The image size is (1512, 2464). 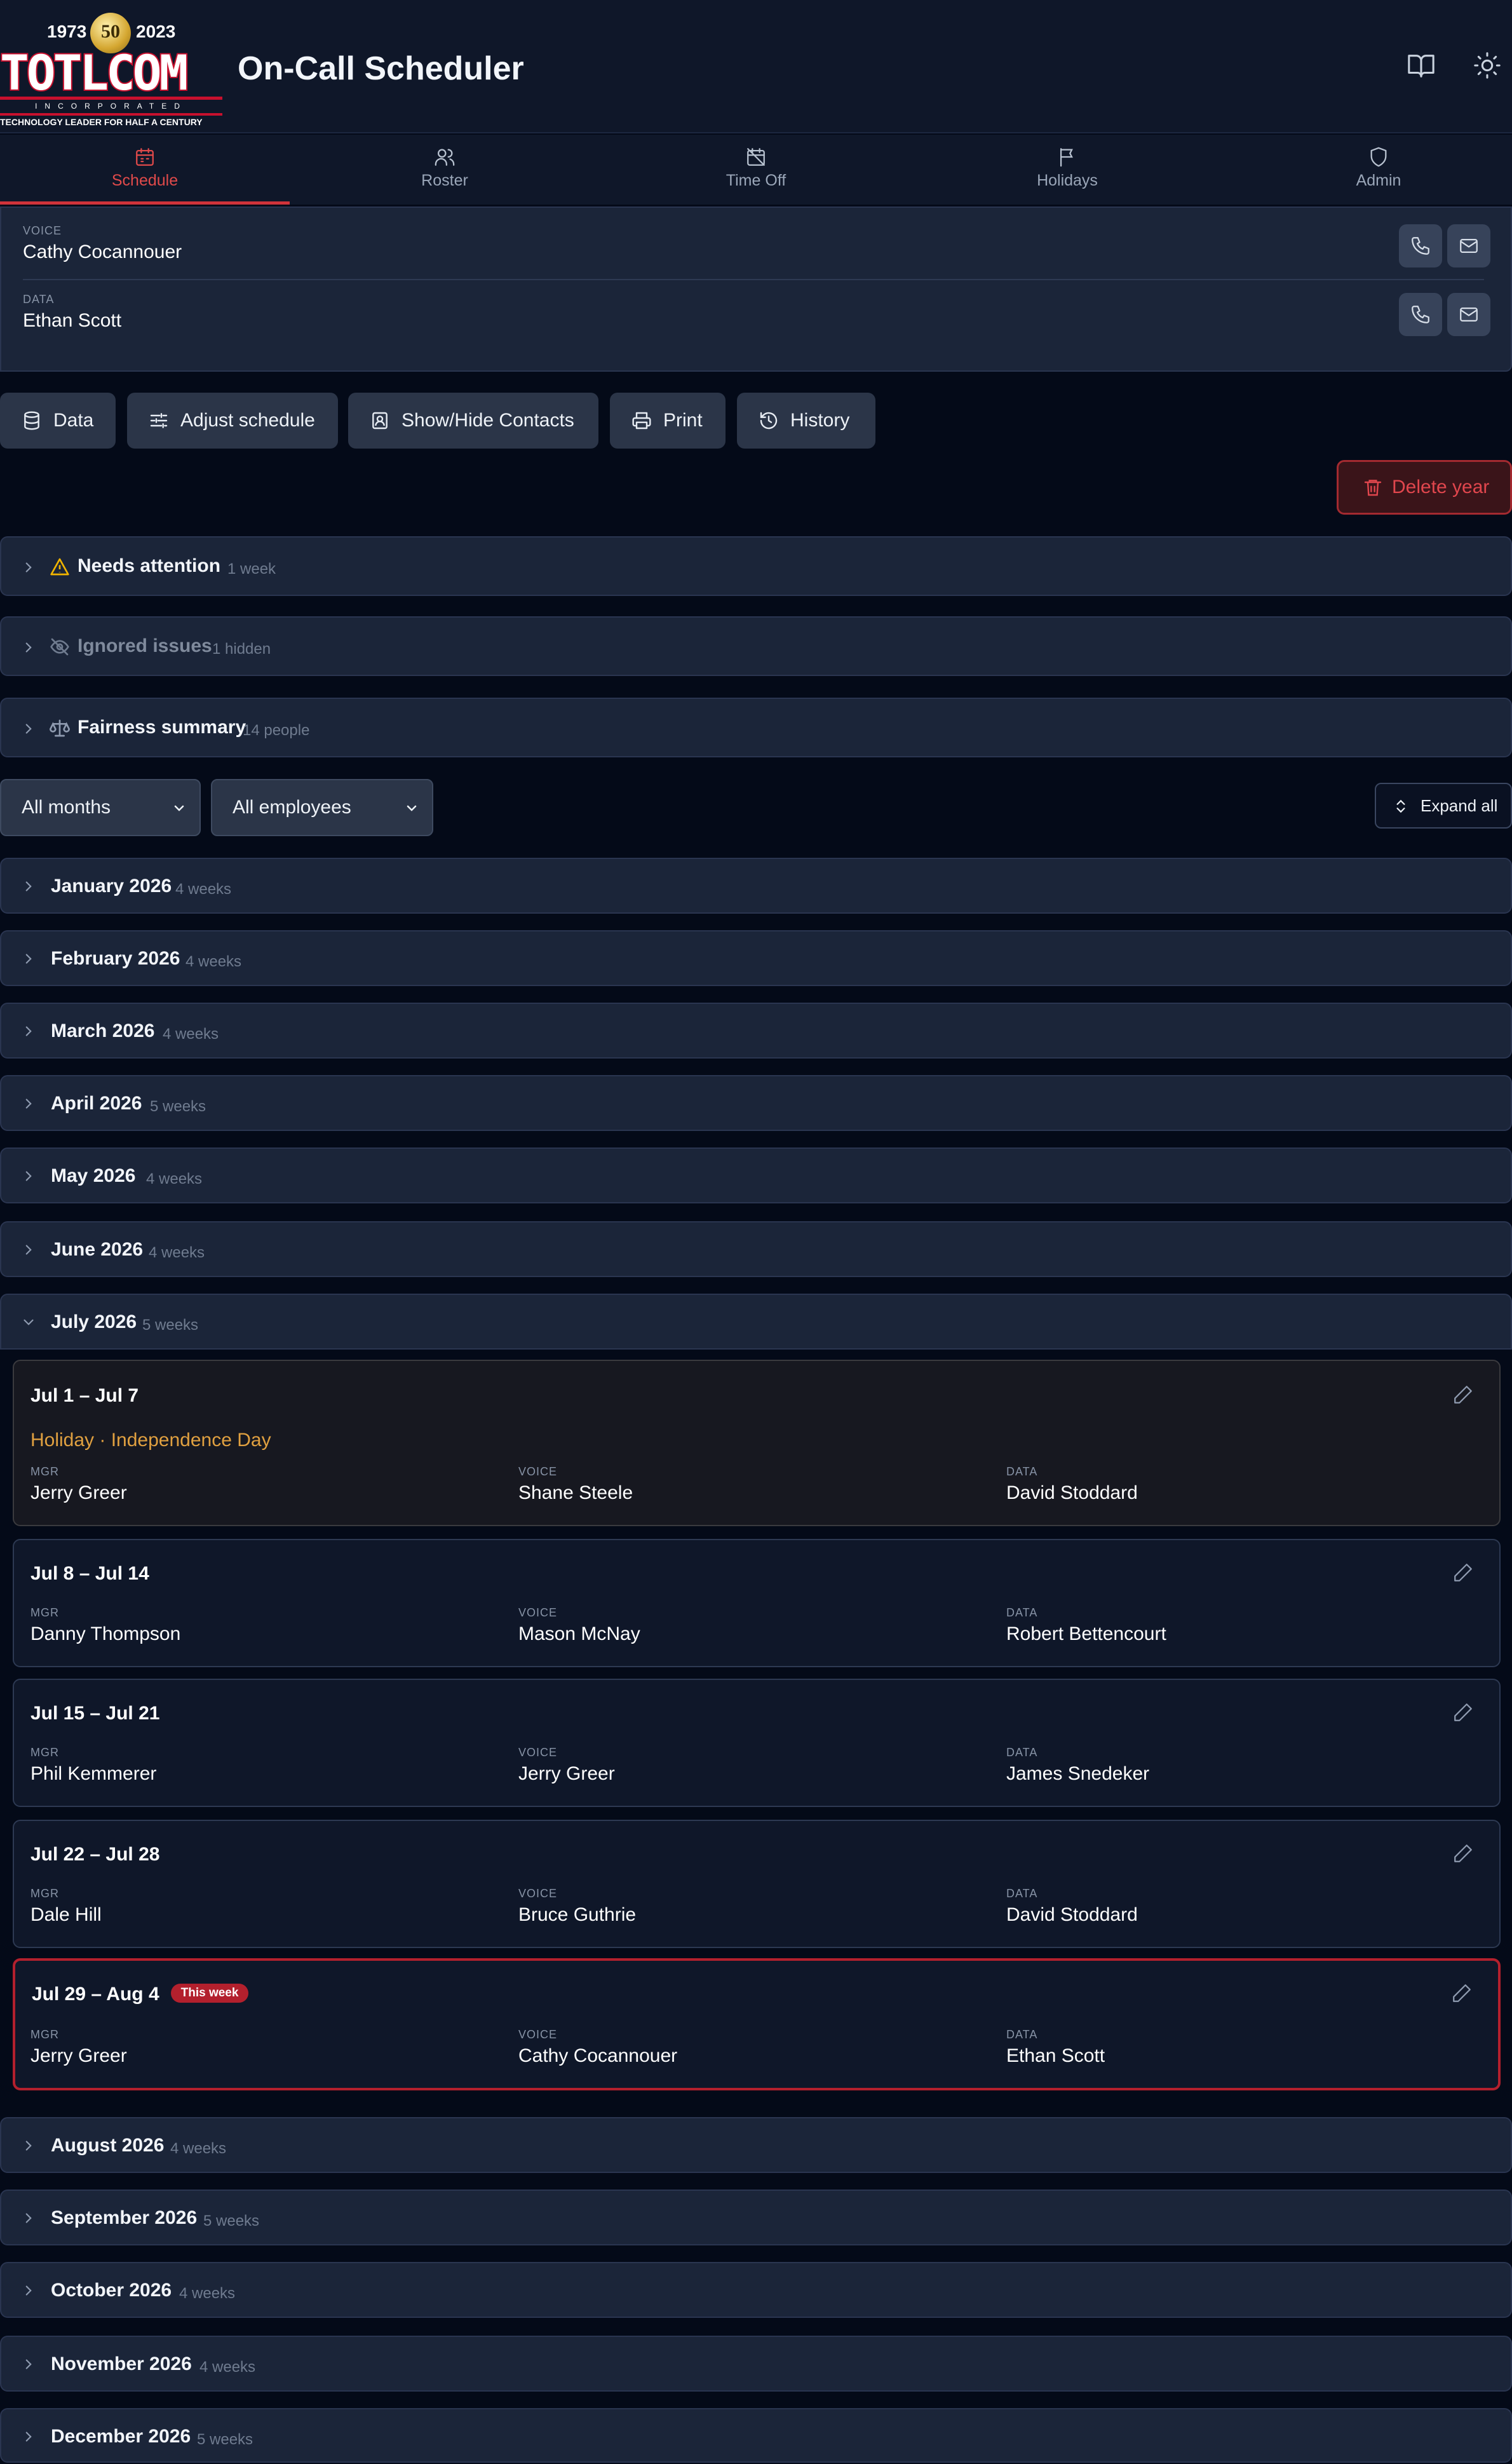 What do you see at coordinates (111, 2291) in the screenshot?
I see `month-title: October 2026` at bounding box center [111, 2291].